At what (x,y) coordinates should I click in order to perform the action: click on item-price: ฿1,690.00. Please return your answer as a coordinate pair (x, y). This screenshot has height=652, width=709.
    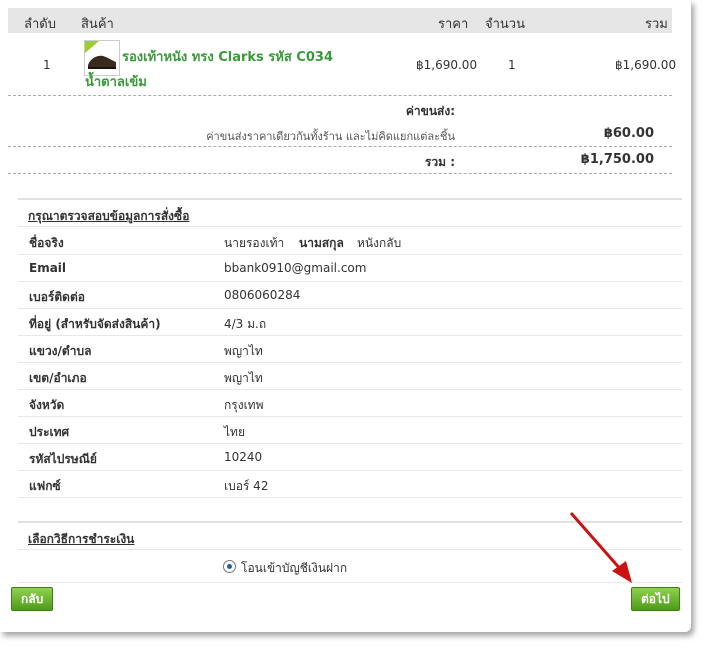
    Looking at the image, I should click on (447, 65).